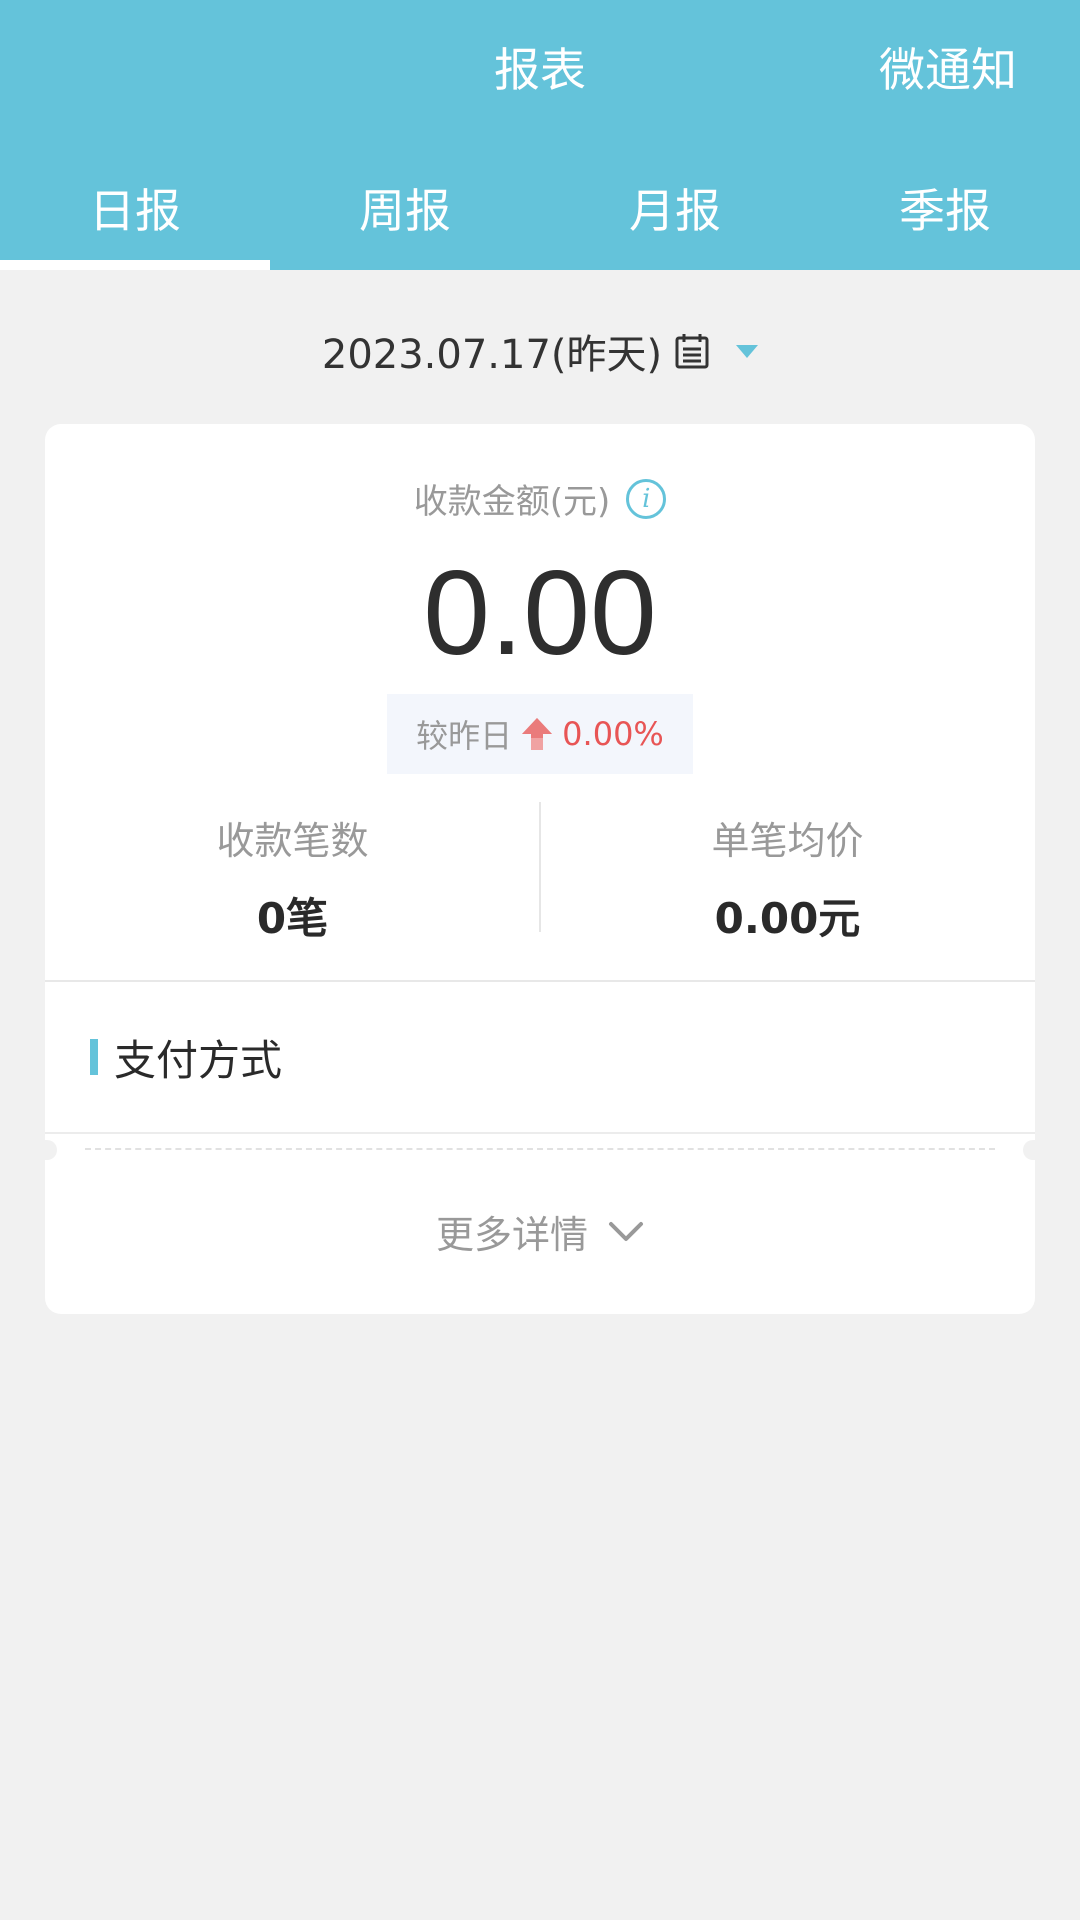 This screenshot has width=1080, height=1920. Describe the element at coordinates (747, 351) in the screenshot. I see `caret-down-icon` at that location.